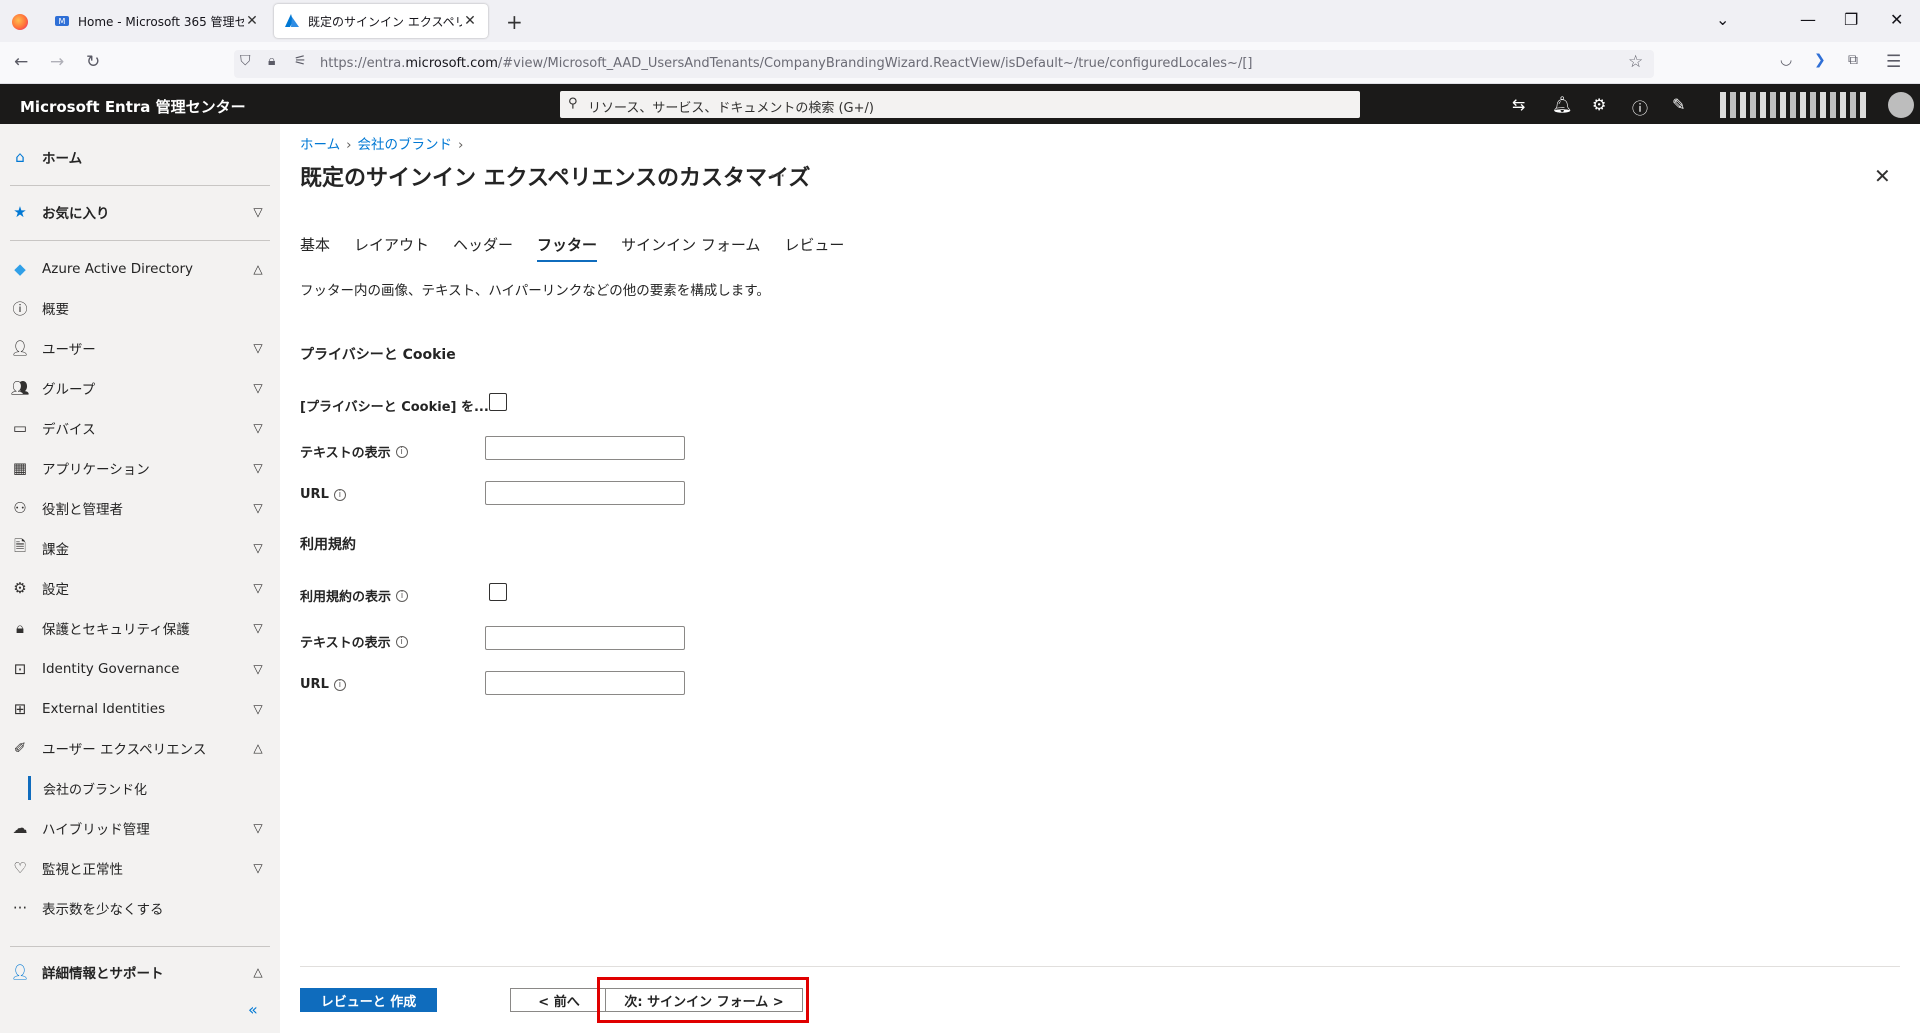  What do you see at coordinates (378, 355) in the screenshot?
I see `privacy-section-heading: プライバシーと Cookie` at bounding box center [378, 355].